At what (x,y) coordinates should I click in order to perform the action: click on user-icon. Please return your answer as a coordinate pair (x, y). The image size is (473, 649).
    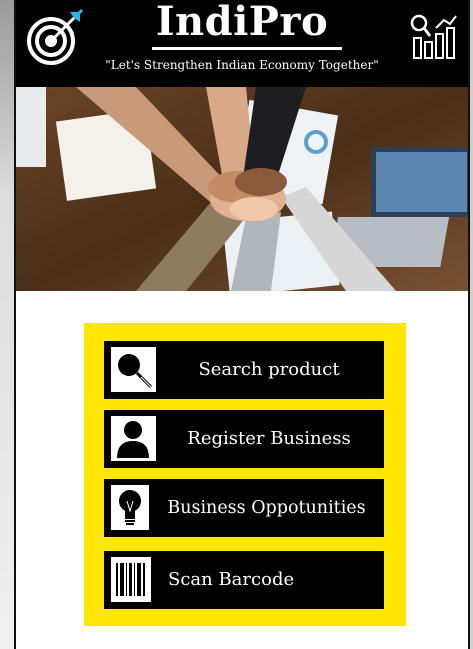
    Looking at the image, I should click on (133, 438).